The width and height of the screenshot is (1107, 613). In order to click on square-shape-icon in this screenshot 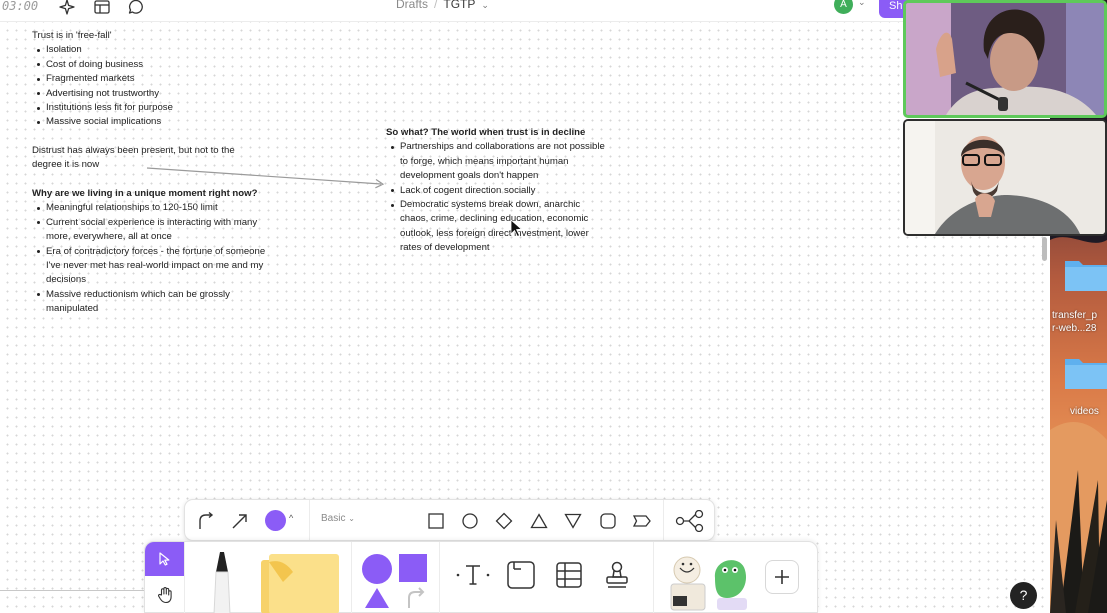, I will do `click(436, 521)`.